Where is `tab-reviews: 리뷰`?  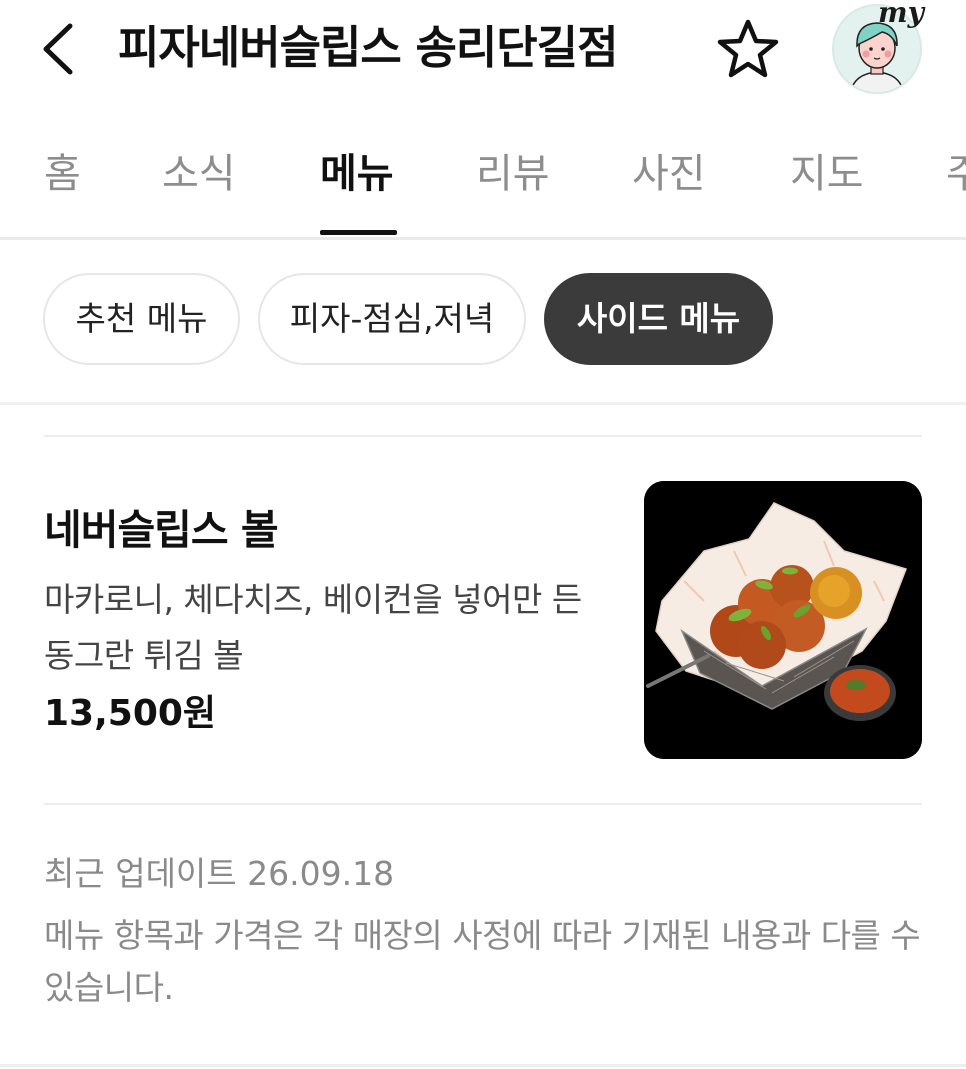 tab-reviews: 리뷰 is located at coordinates (513, 174).